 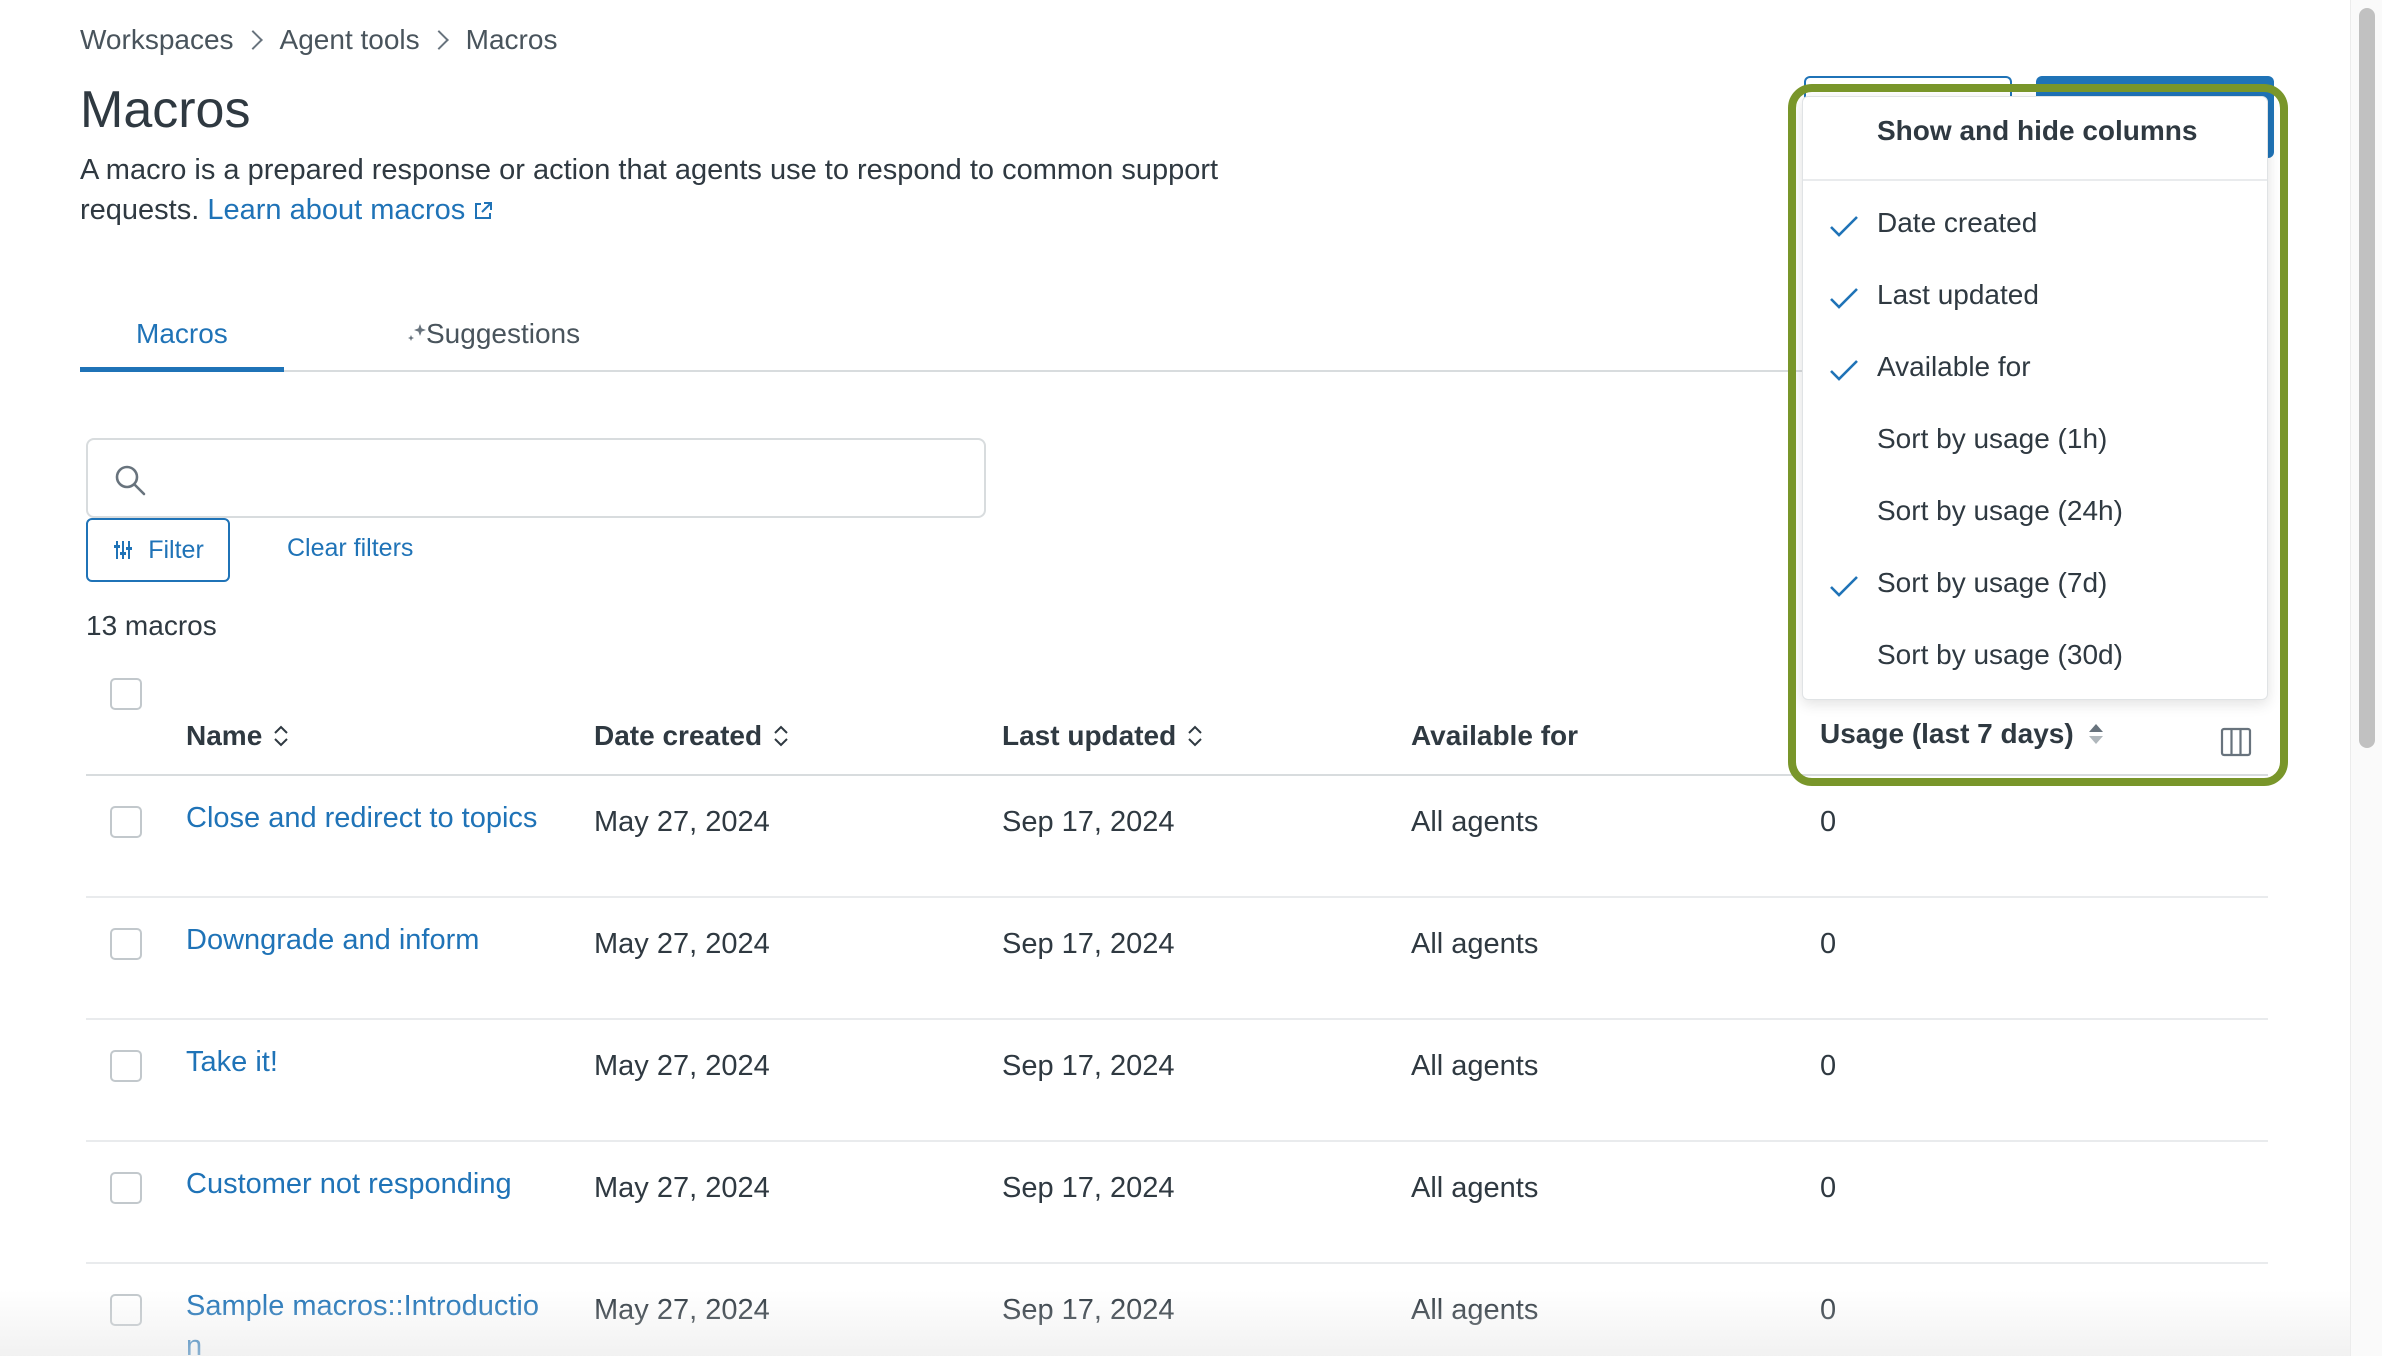 I want to click on search-input, so click(x=568, y=478).